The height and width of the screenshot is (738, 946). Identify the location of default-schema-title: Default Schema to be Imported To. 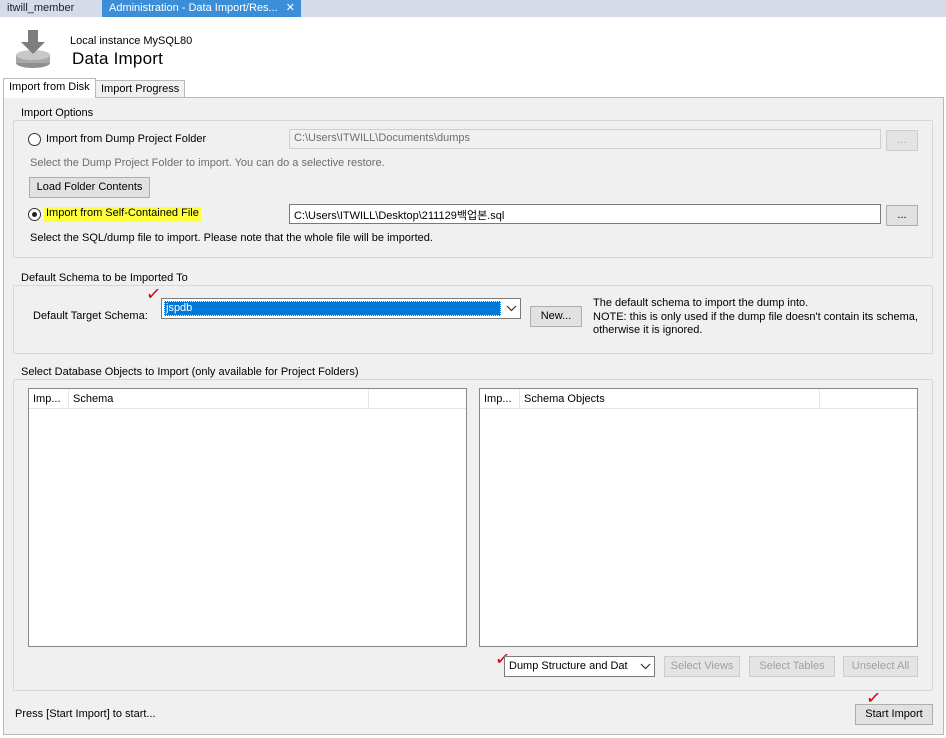
(104, 278).